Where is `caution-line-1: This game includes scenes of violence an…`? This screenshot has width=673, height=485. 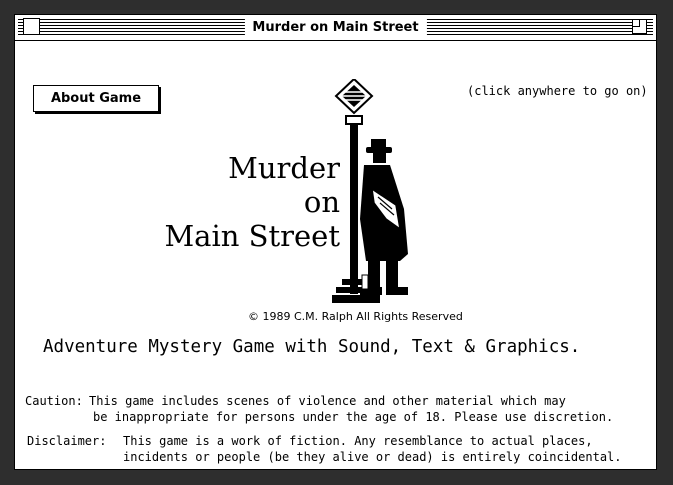
caution-line-1: This game includes scenes of violence an… is located at coordinates (327, 401).